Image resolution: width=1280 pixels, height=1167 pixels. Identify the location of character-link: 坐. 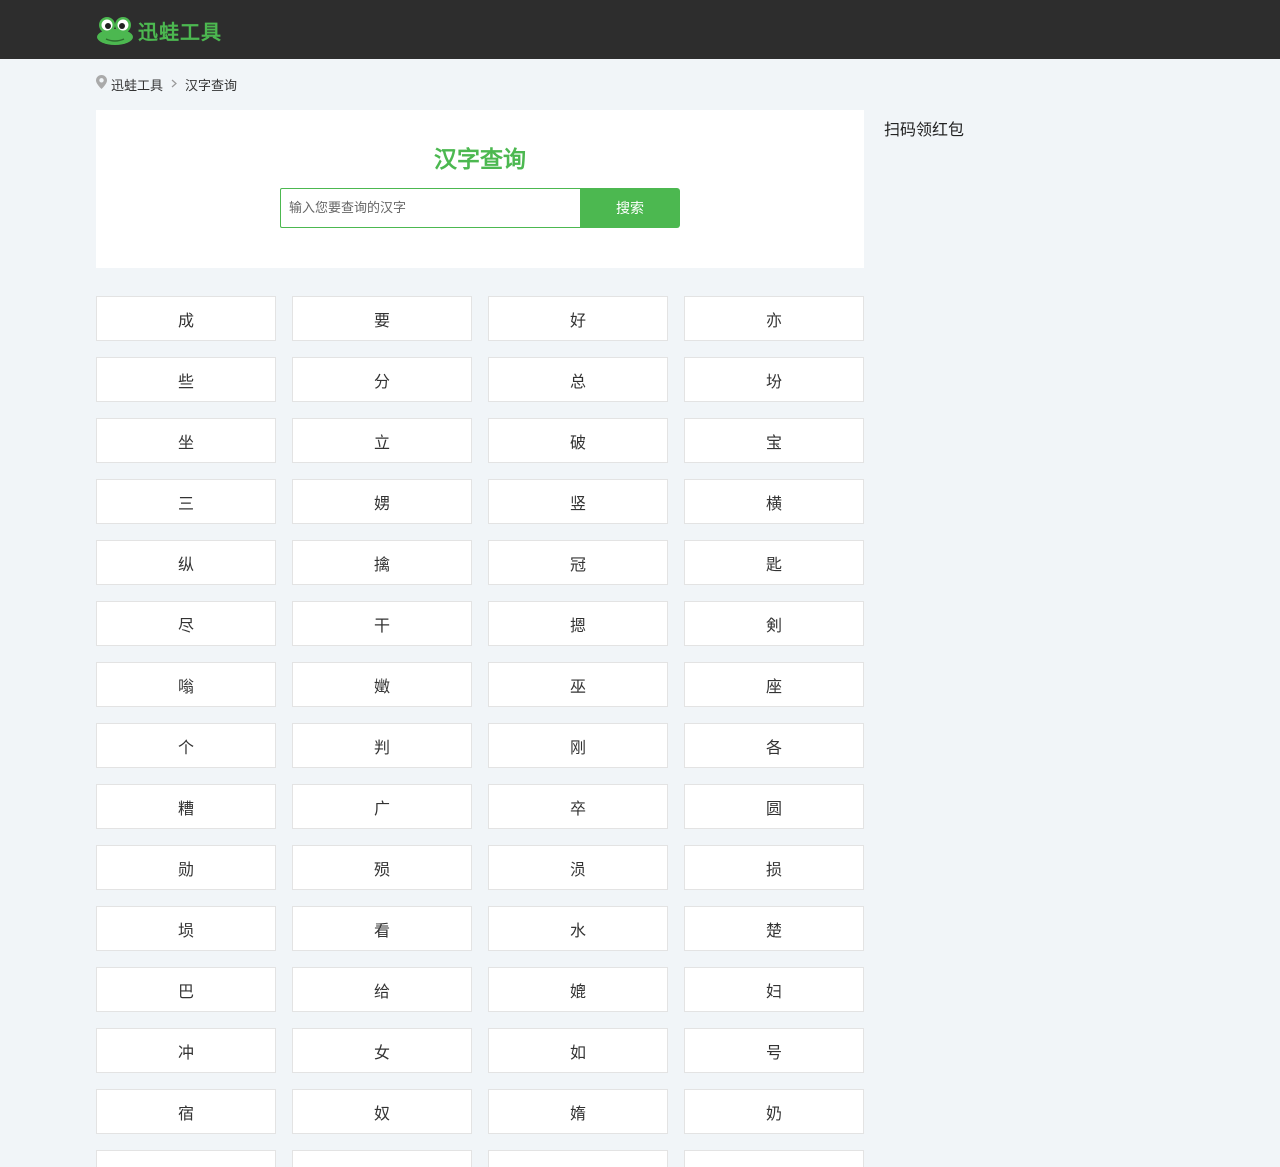
(186, 440).